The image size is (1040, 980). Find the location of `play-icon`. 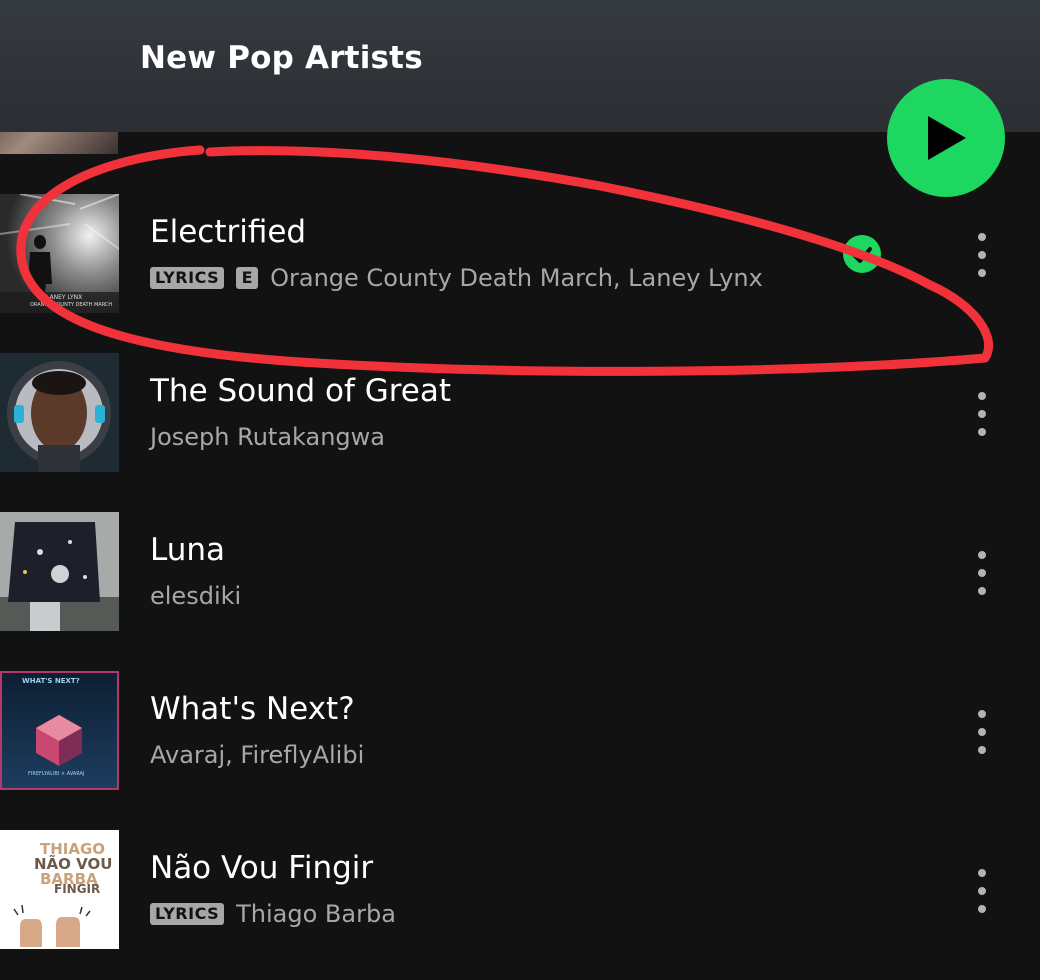

play-icon is located at coordinates (947, 138).